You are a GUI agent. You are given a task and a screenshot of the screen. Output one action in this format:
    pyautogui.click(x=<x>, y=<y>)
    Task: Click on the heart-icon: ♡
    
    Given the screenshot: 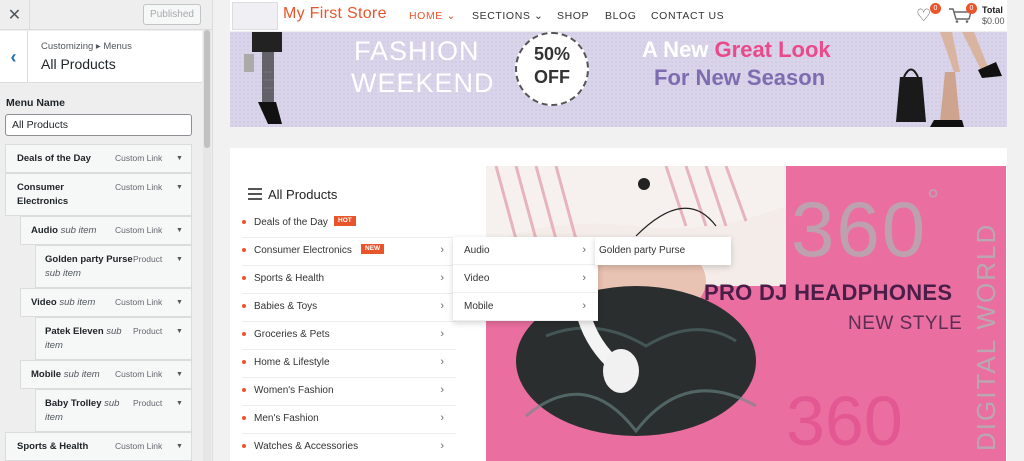 What is the action you would take?
    pyautogui.click(x=923, y=16)
    